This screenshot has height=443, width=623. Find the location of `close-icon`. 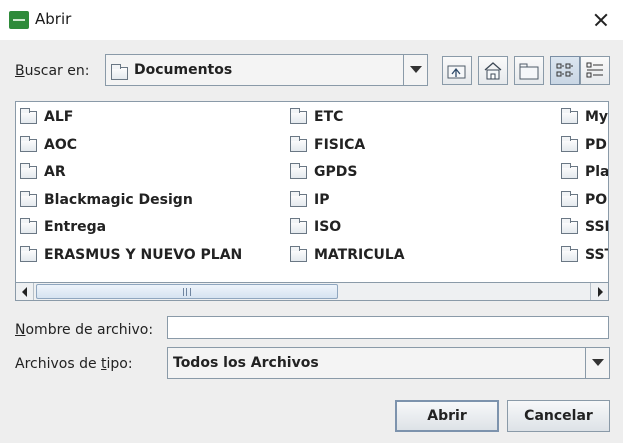

close-icon is located at coordinates (601, 20).